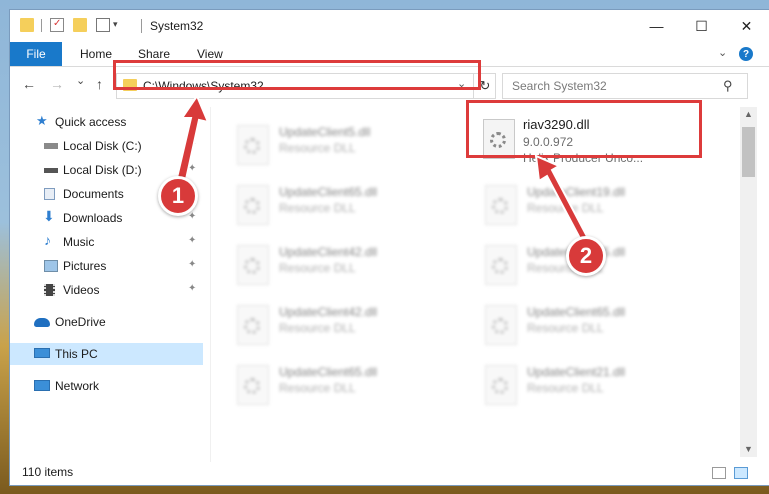 This screenshot has height=494, width=769. Describe the element at coordinates (49, 290) in the screenshot. I see `videos-icon` at that location.